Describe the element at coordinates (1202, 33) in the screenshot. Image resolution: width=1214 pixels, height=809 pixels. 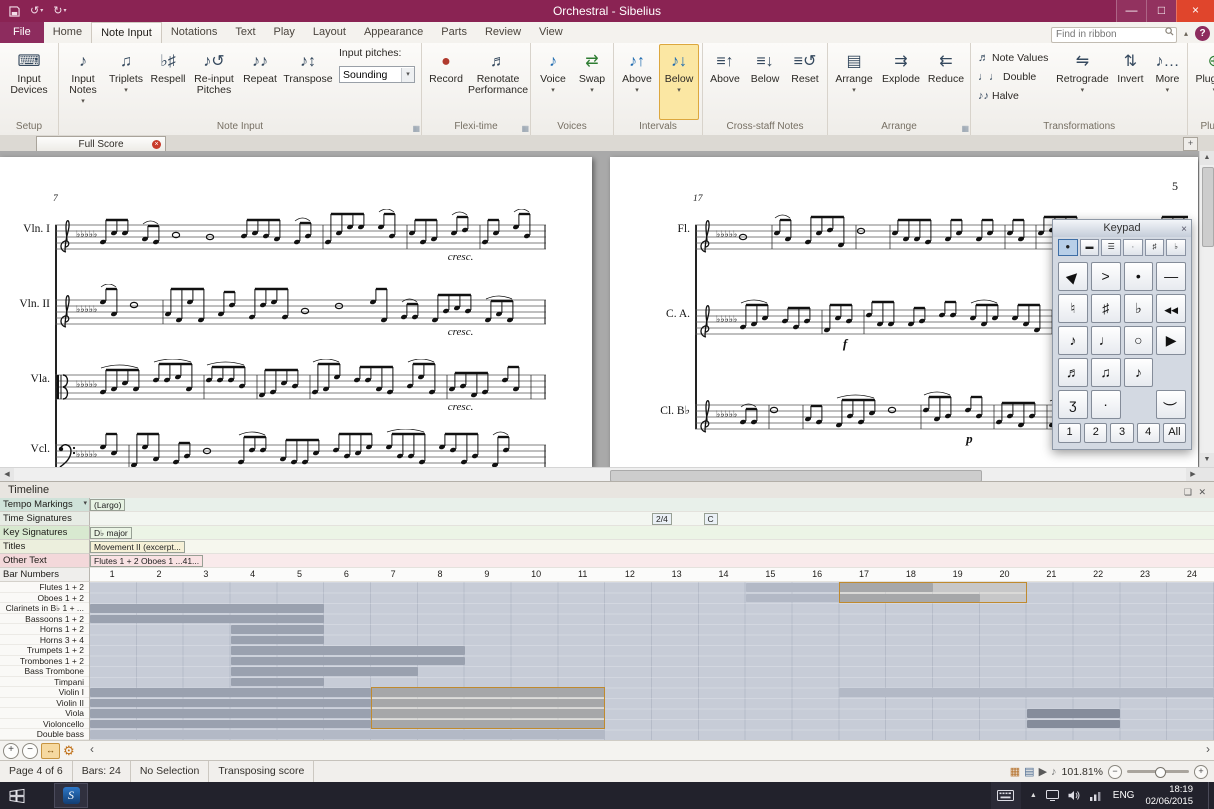
I see `help-button: ?` at that location.